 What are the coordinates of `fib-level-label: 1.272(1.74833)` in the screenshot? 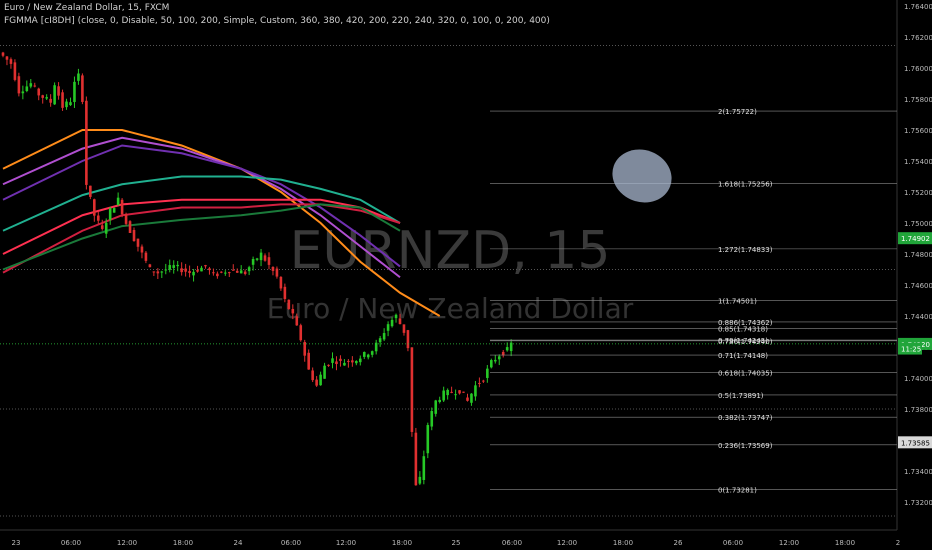 It's located at (745, 250).